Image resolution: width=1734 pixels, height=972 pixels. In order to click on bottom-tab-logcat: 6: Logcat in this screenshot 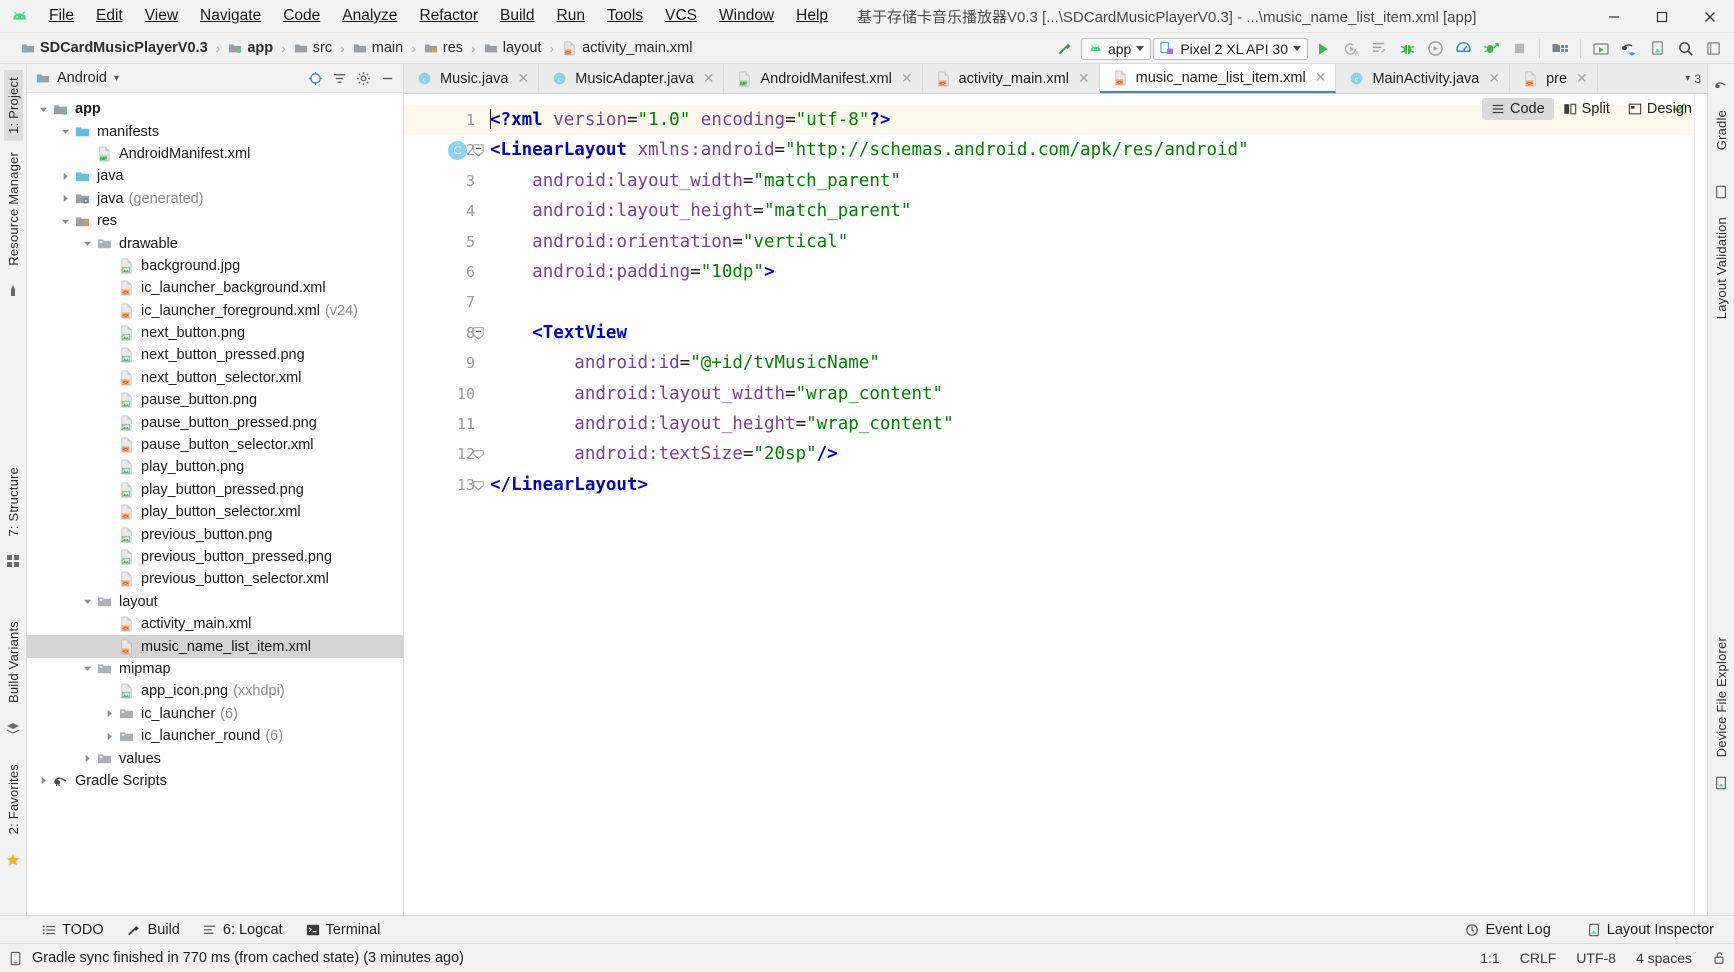, I will do `click(243, 930)`.